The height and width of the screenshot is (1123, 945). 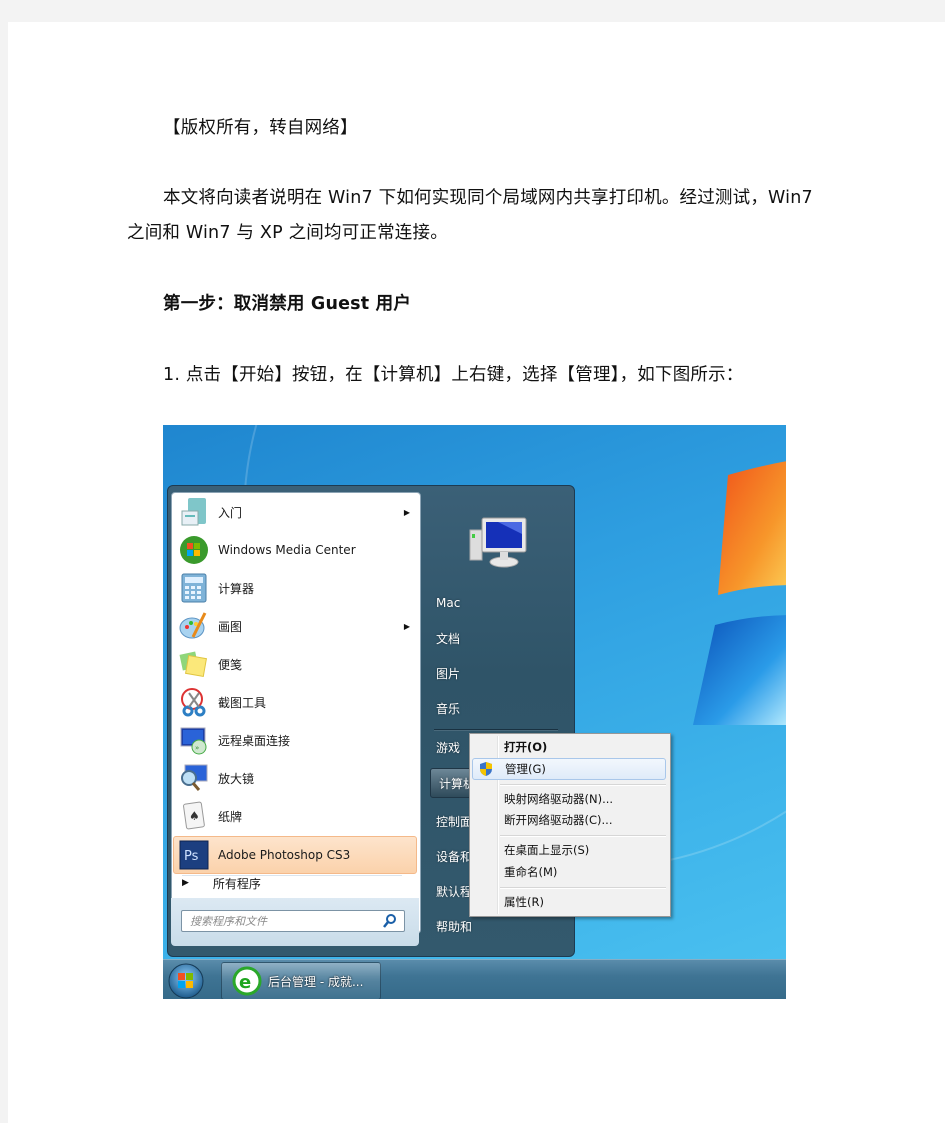 What do you see at coordinates (194, 664) in the screenshot?
I see `sticky-notes-icon` at bounding box center [194, 664].